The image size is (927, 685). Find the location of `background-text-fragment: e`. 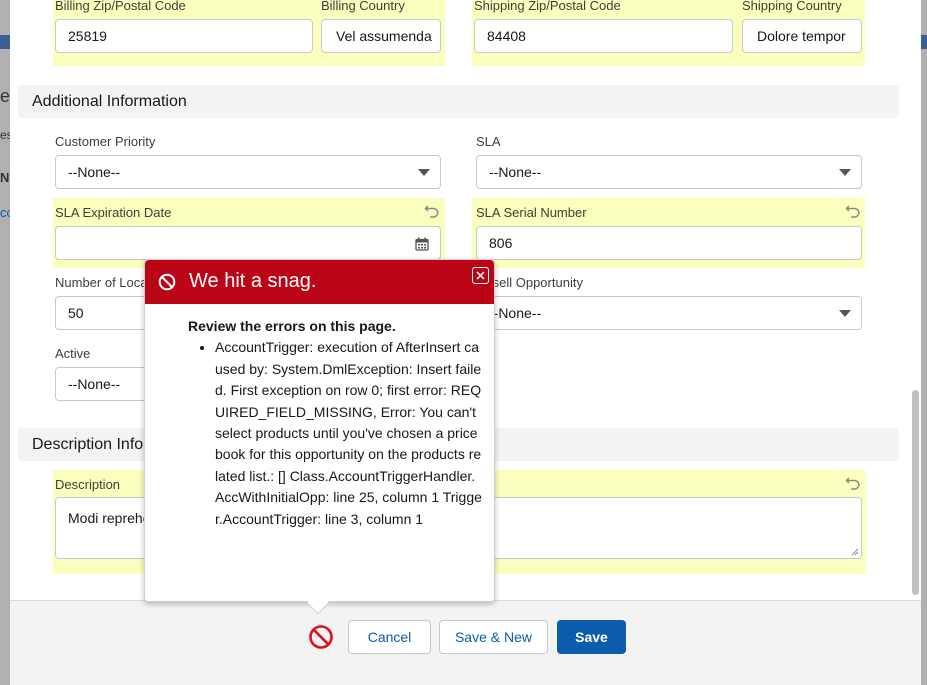

background-text-fragment: e is located at coordinates (5, 96).